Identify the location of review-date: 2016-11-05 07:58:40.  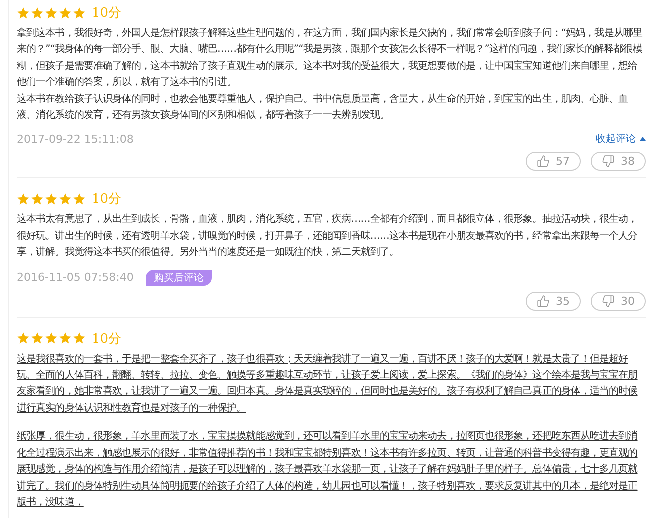
(75, 277).